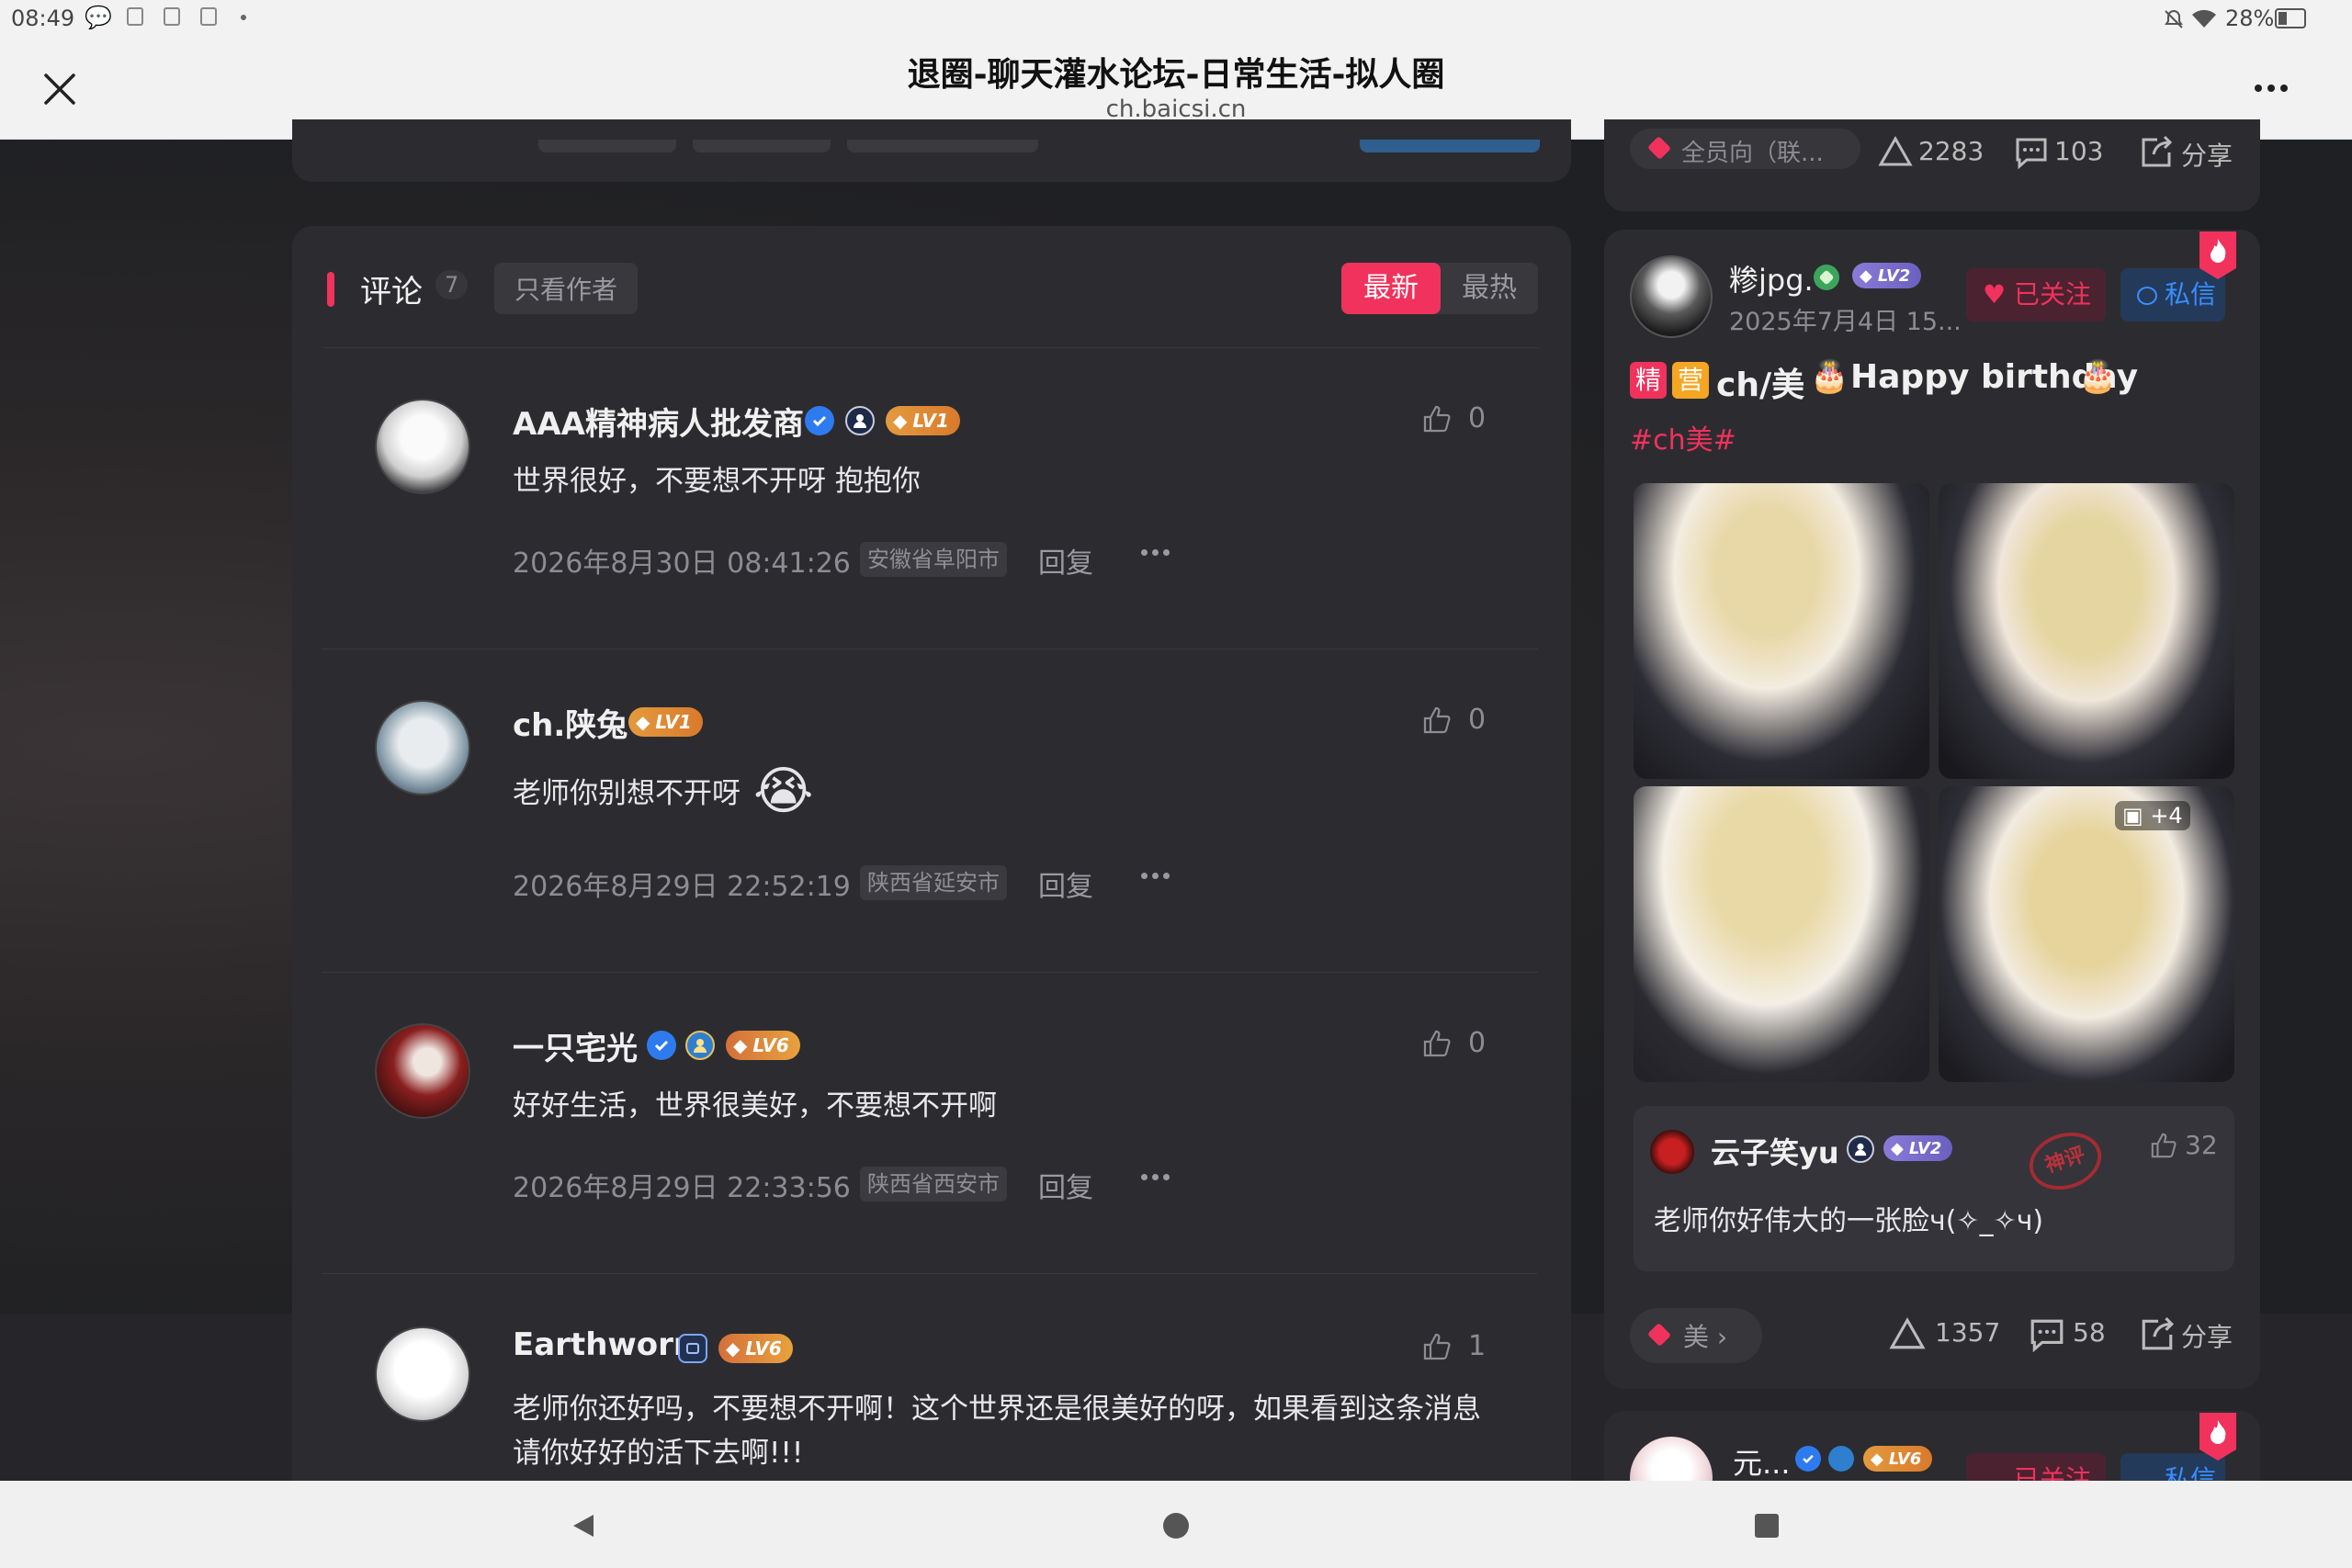  What do you see at coordinates (609, 1345) in the screenshot?
I see `commenter-name: Earthworm` at bounding box center [609, 1345].